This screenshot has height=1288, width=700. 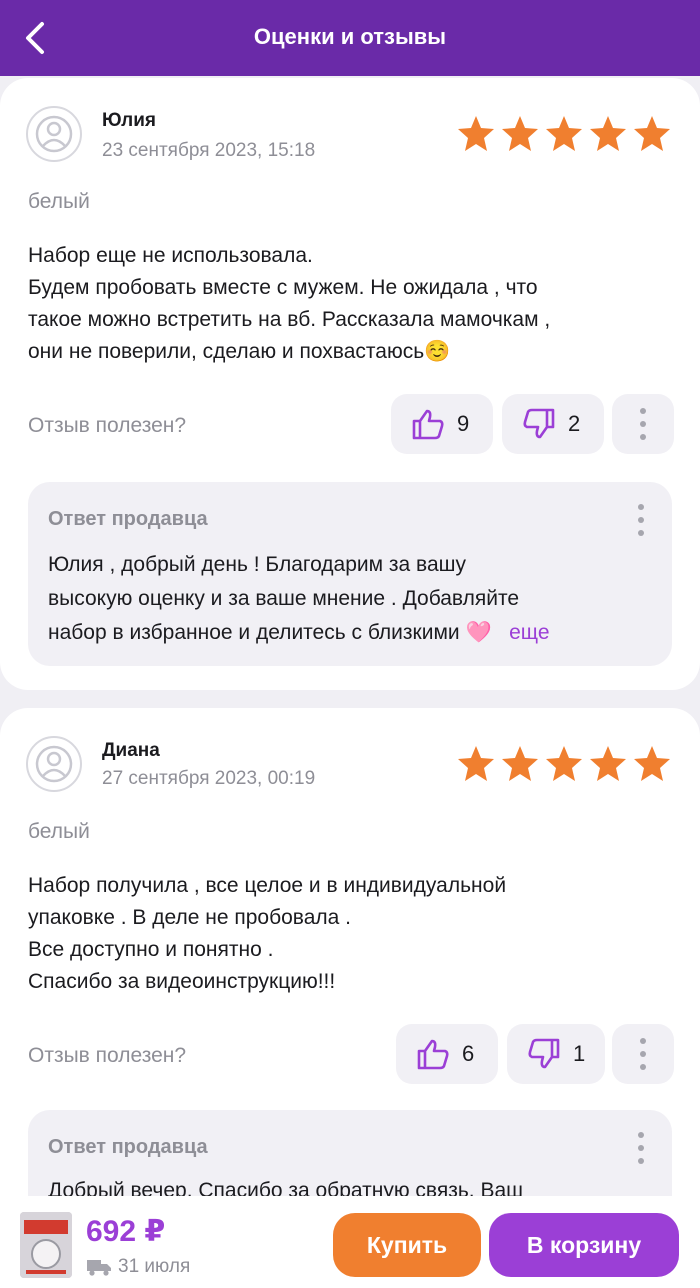 I want to click on like-count: 9, so click(x=463, y=423).